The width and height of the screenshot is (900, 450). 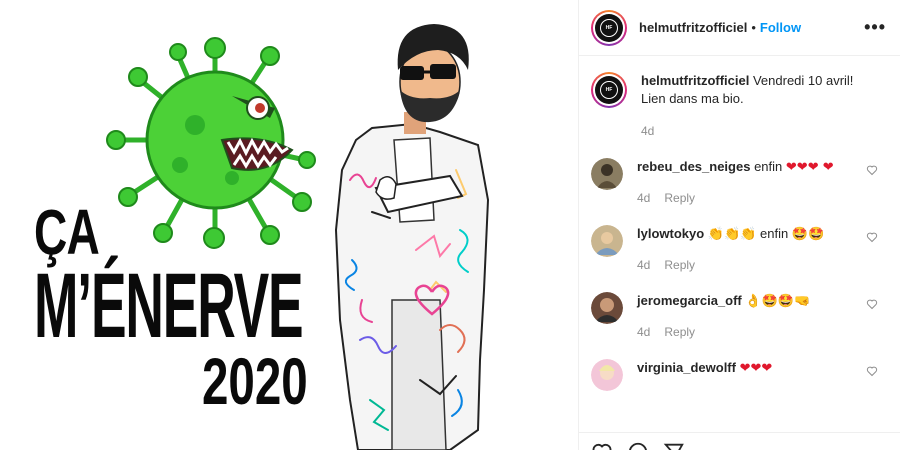 What do you see at coordinates (670, 233) in the screenshot?
I see `commenter-username: lylowtokyo` at bounding box center [670, 233].